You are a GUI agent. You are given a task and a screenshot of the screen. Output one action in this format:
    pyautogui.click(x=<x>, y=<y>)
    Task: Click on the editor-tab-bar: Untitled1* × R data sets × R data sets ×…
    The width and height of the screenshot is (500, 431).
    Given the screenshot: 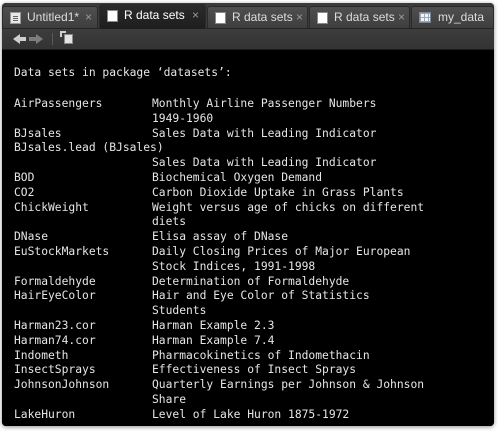 What is the action you would take?
    pyautogui.click(x=248, y=16)
    